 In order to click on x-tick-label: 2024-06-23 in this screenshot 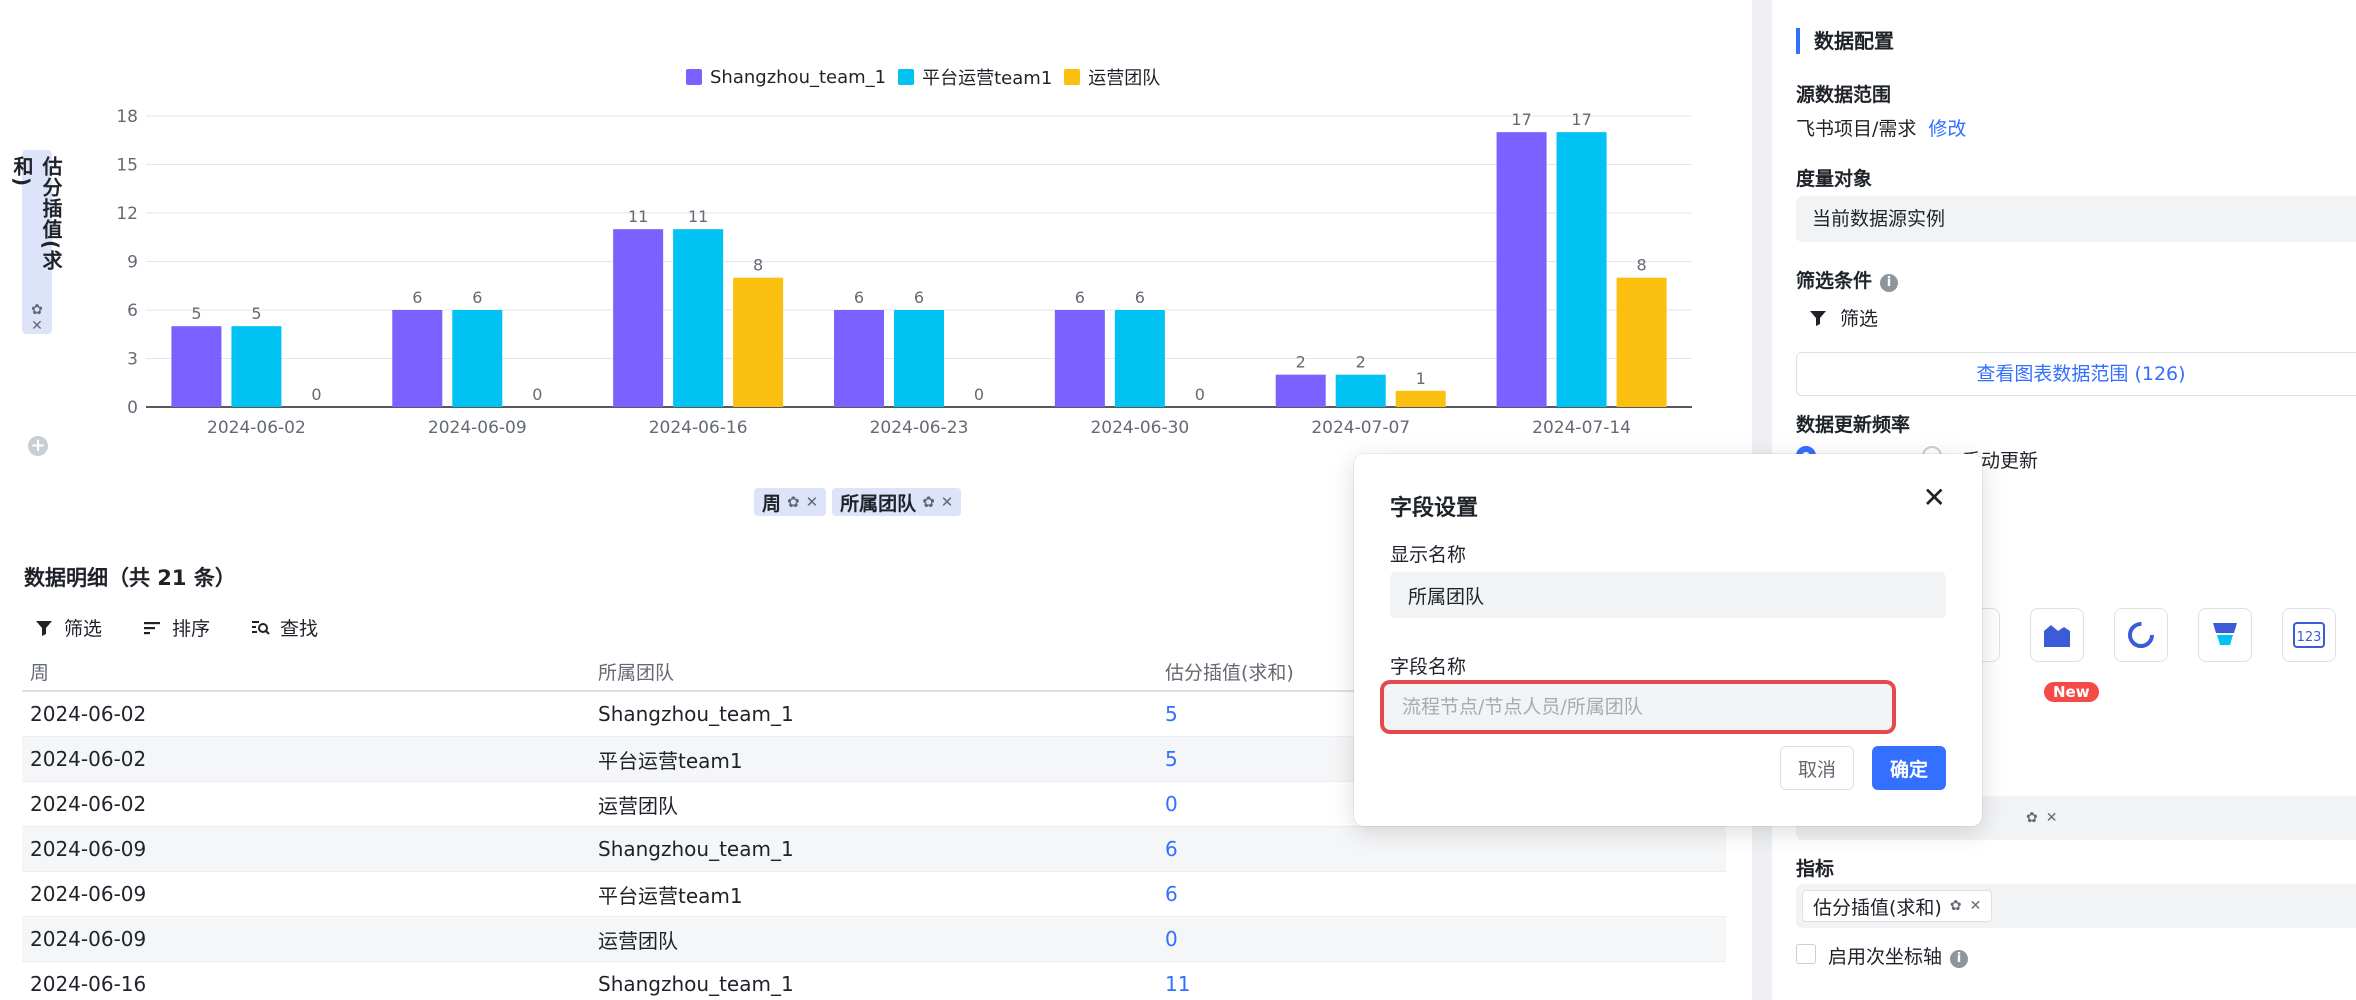, I will do `click(919, 428)`.